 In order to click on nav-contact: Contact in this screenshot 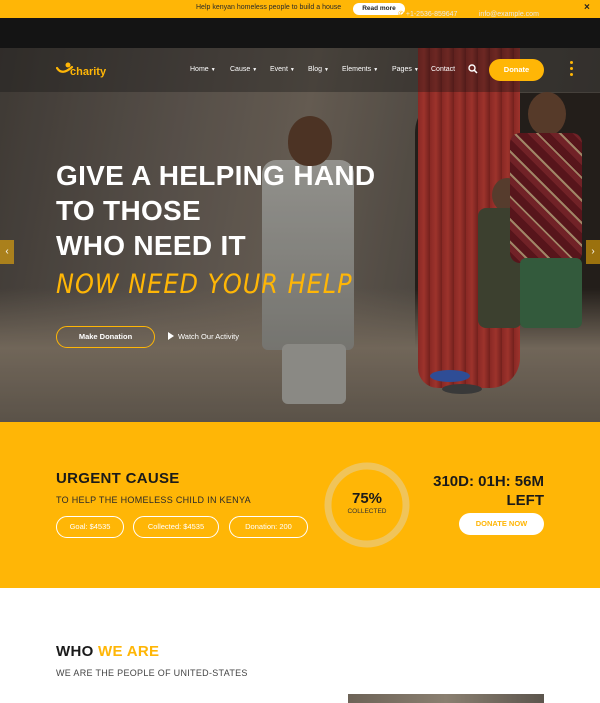, I will do `click(443, 69)`.